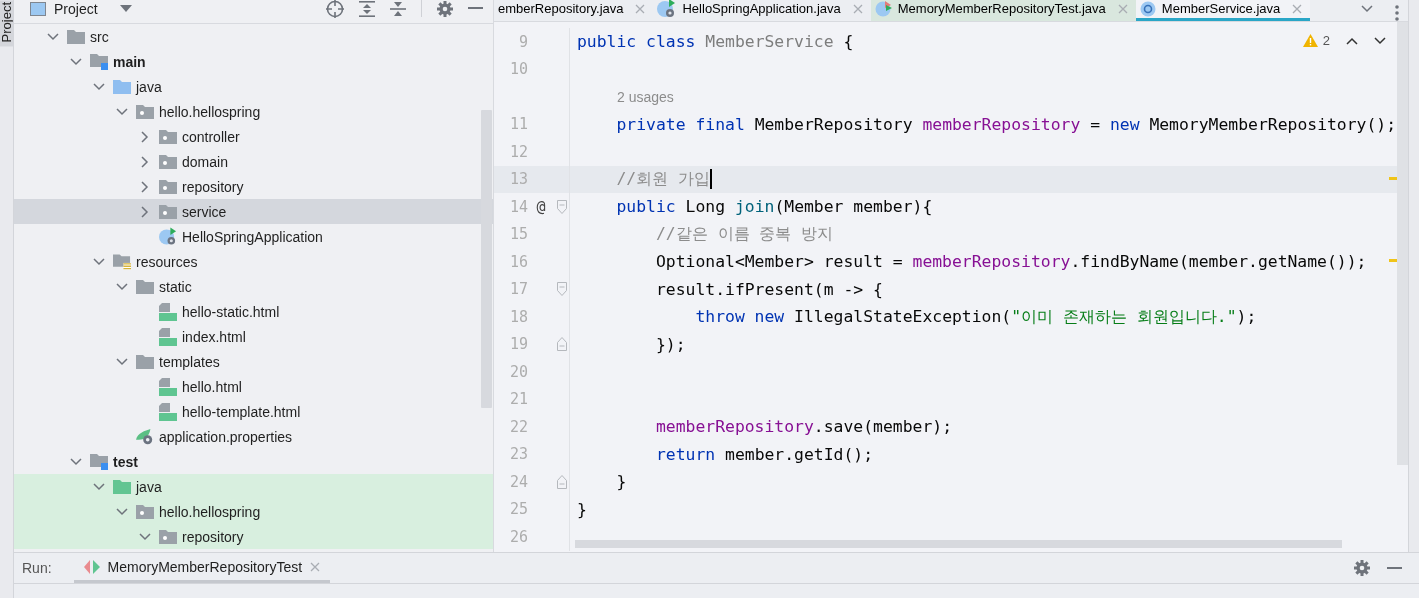  I want to click on line-number: 24, so click(518, 481).